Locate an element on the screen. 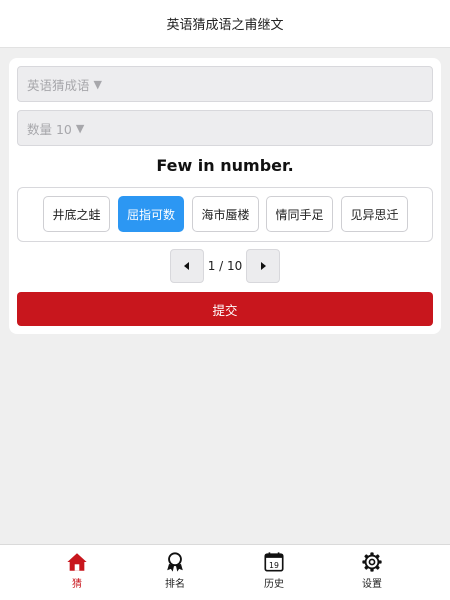 The height and width of the screenshot is (600, 450). svg-text: 19 is located at coordinates (274, 565).